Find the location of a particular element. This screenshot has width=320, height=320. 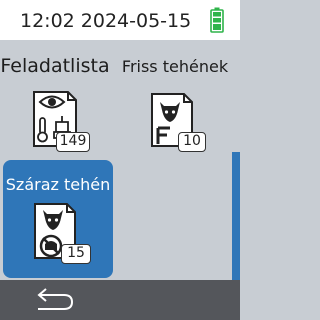

dry-cow-label: Száraz tehén is located at coordinates (58, 184).